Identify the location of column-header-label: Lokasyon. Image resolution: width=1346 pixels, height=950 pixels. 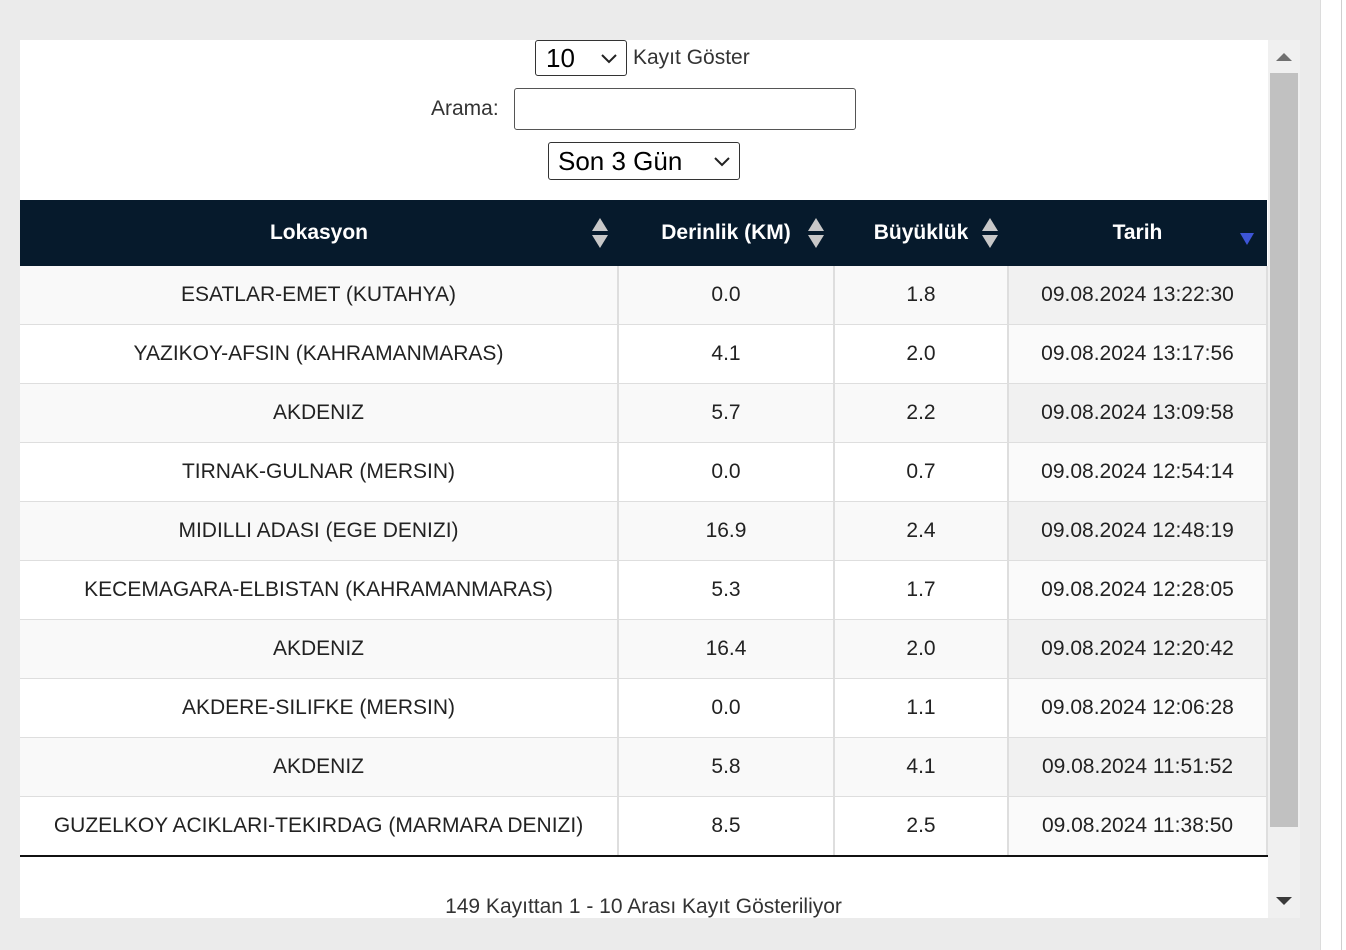
(319, 232).